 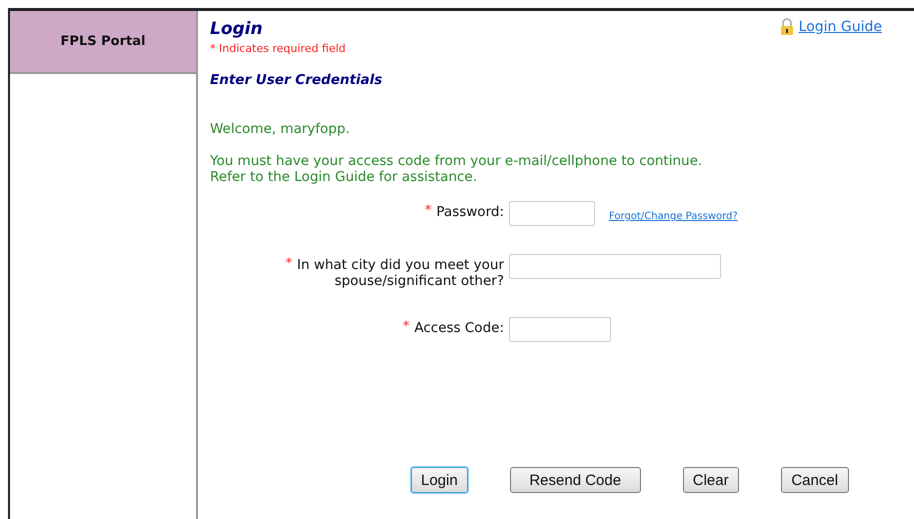 What do you see at coordinates (831, 27) in the screenshot?
I see `login-guide-link: Login Guide` at bounding box center [831, 27].